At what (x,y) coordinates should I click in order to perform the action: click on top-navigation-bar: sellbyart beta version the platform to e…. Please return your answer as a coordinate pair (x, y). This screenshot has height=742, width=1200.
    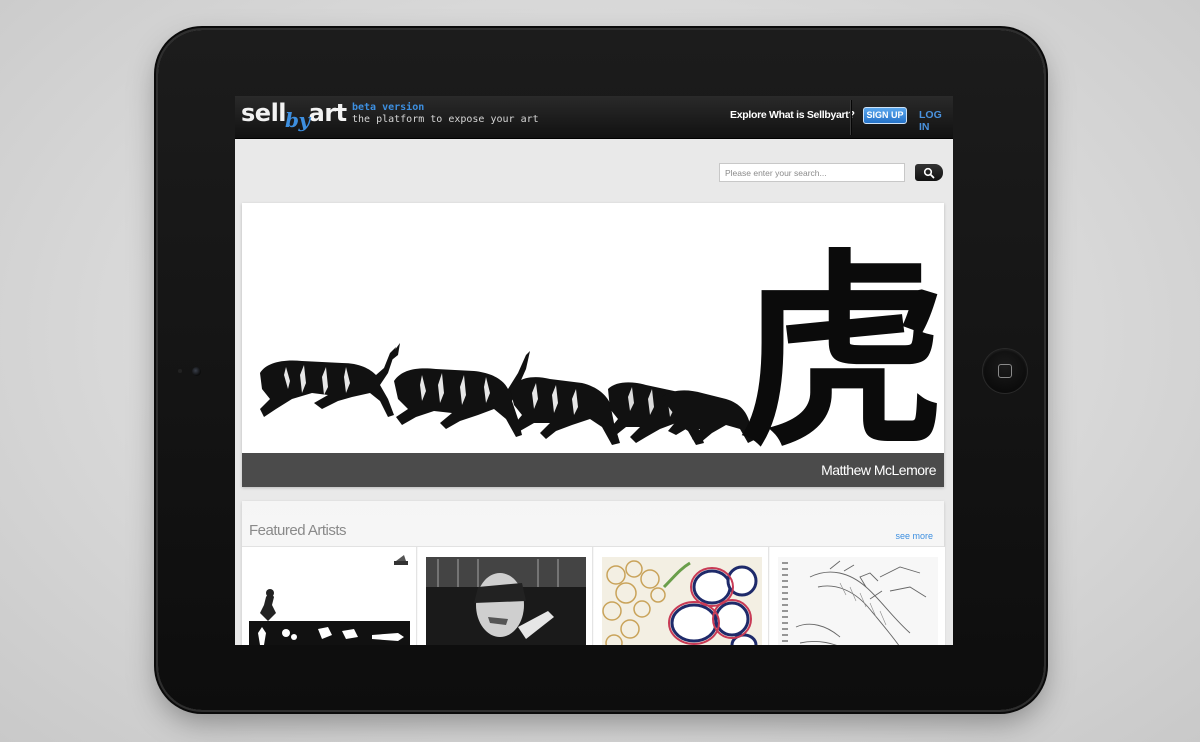
    Looking at the image, I should click on (594, 117).